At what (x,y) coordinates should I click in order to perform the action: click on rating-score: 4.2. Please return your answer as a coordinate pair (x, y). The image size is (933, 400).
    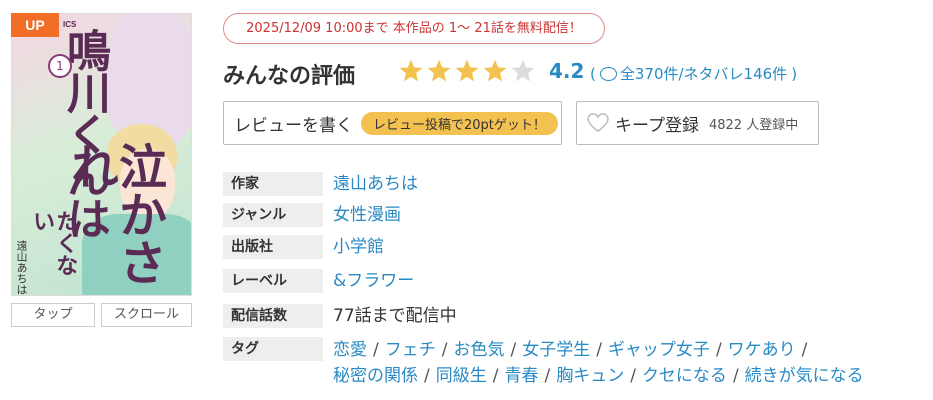
    Looking at the image, I should click on (567, 71).